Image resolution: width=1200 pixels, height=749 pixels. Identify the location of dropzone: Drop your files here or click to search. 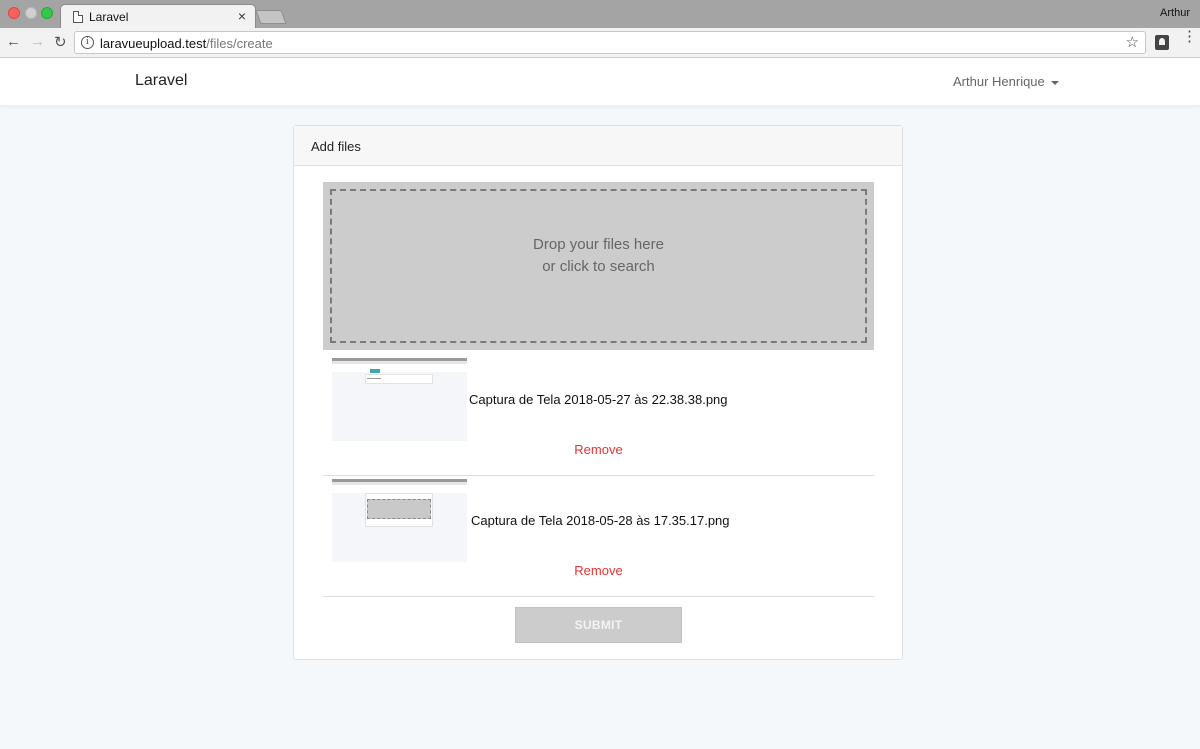
(598, 266).